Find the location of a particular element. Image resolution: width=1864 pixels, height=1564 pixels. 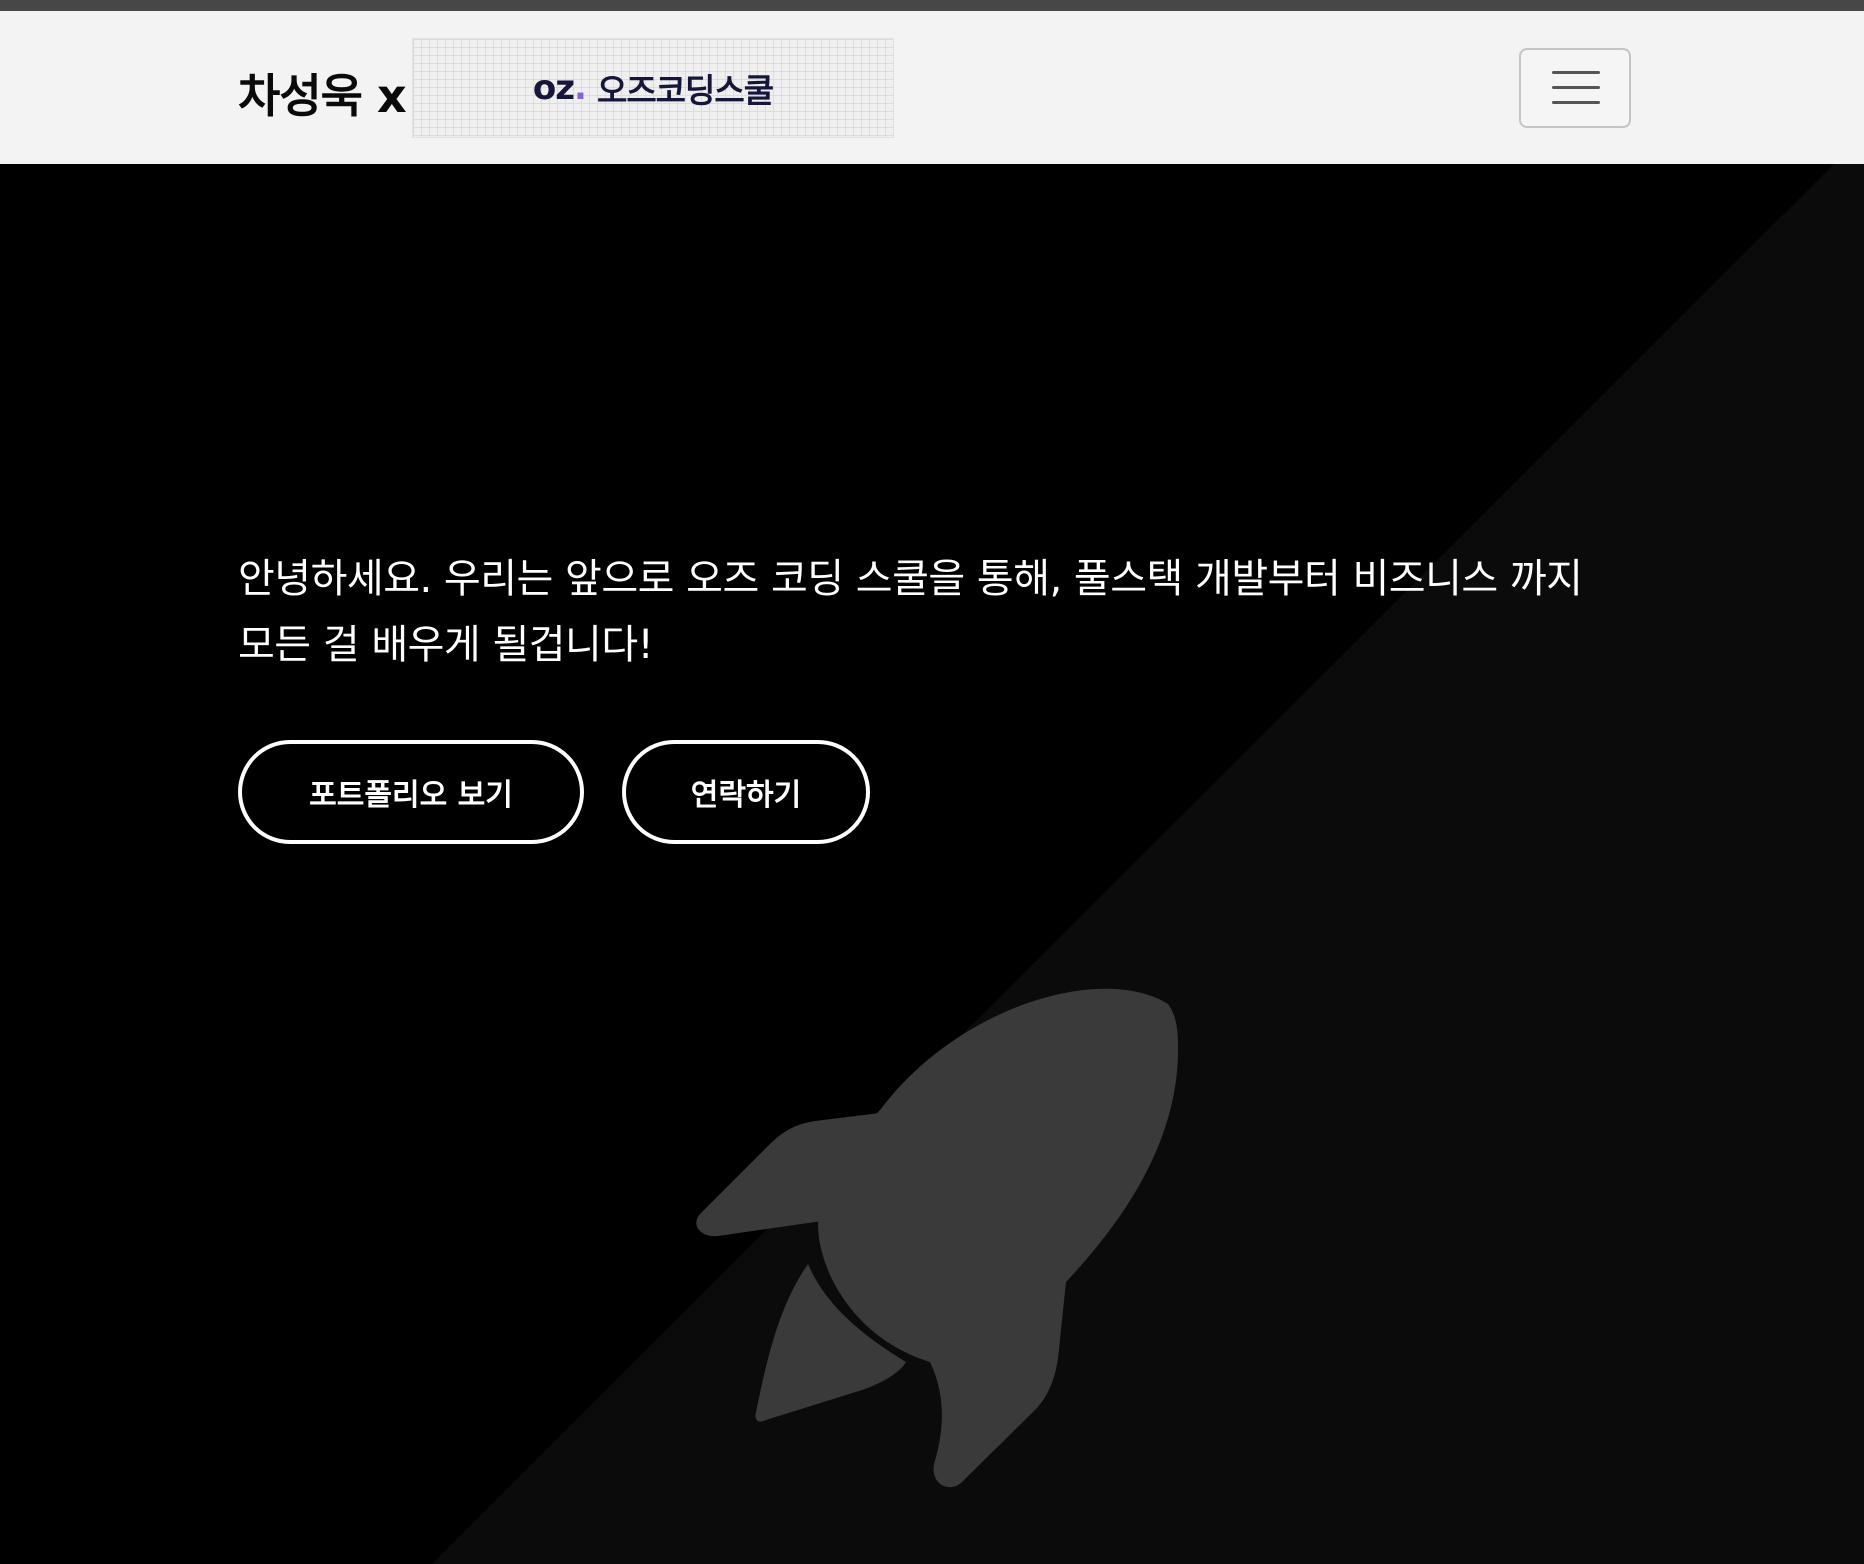

top-strip is located at coordinates (932, 5).